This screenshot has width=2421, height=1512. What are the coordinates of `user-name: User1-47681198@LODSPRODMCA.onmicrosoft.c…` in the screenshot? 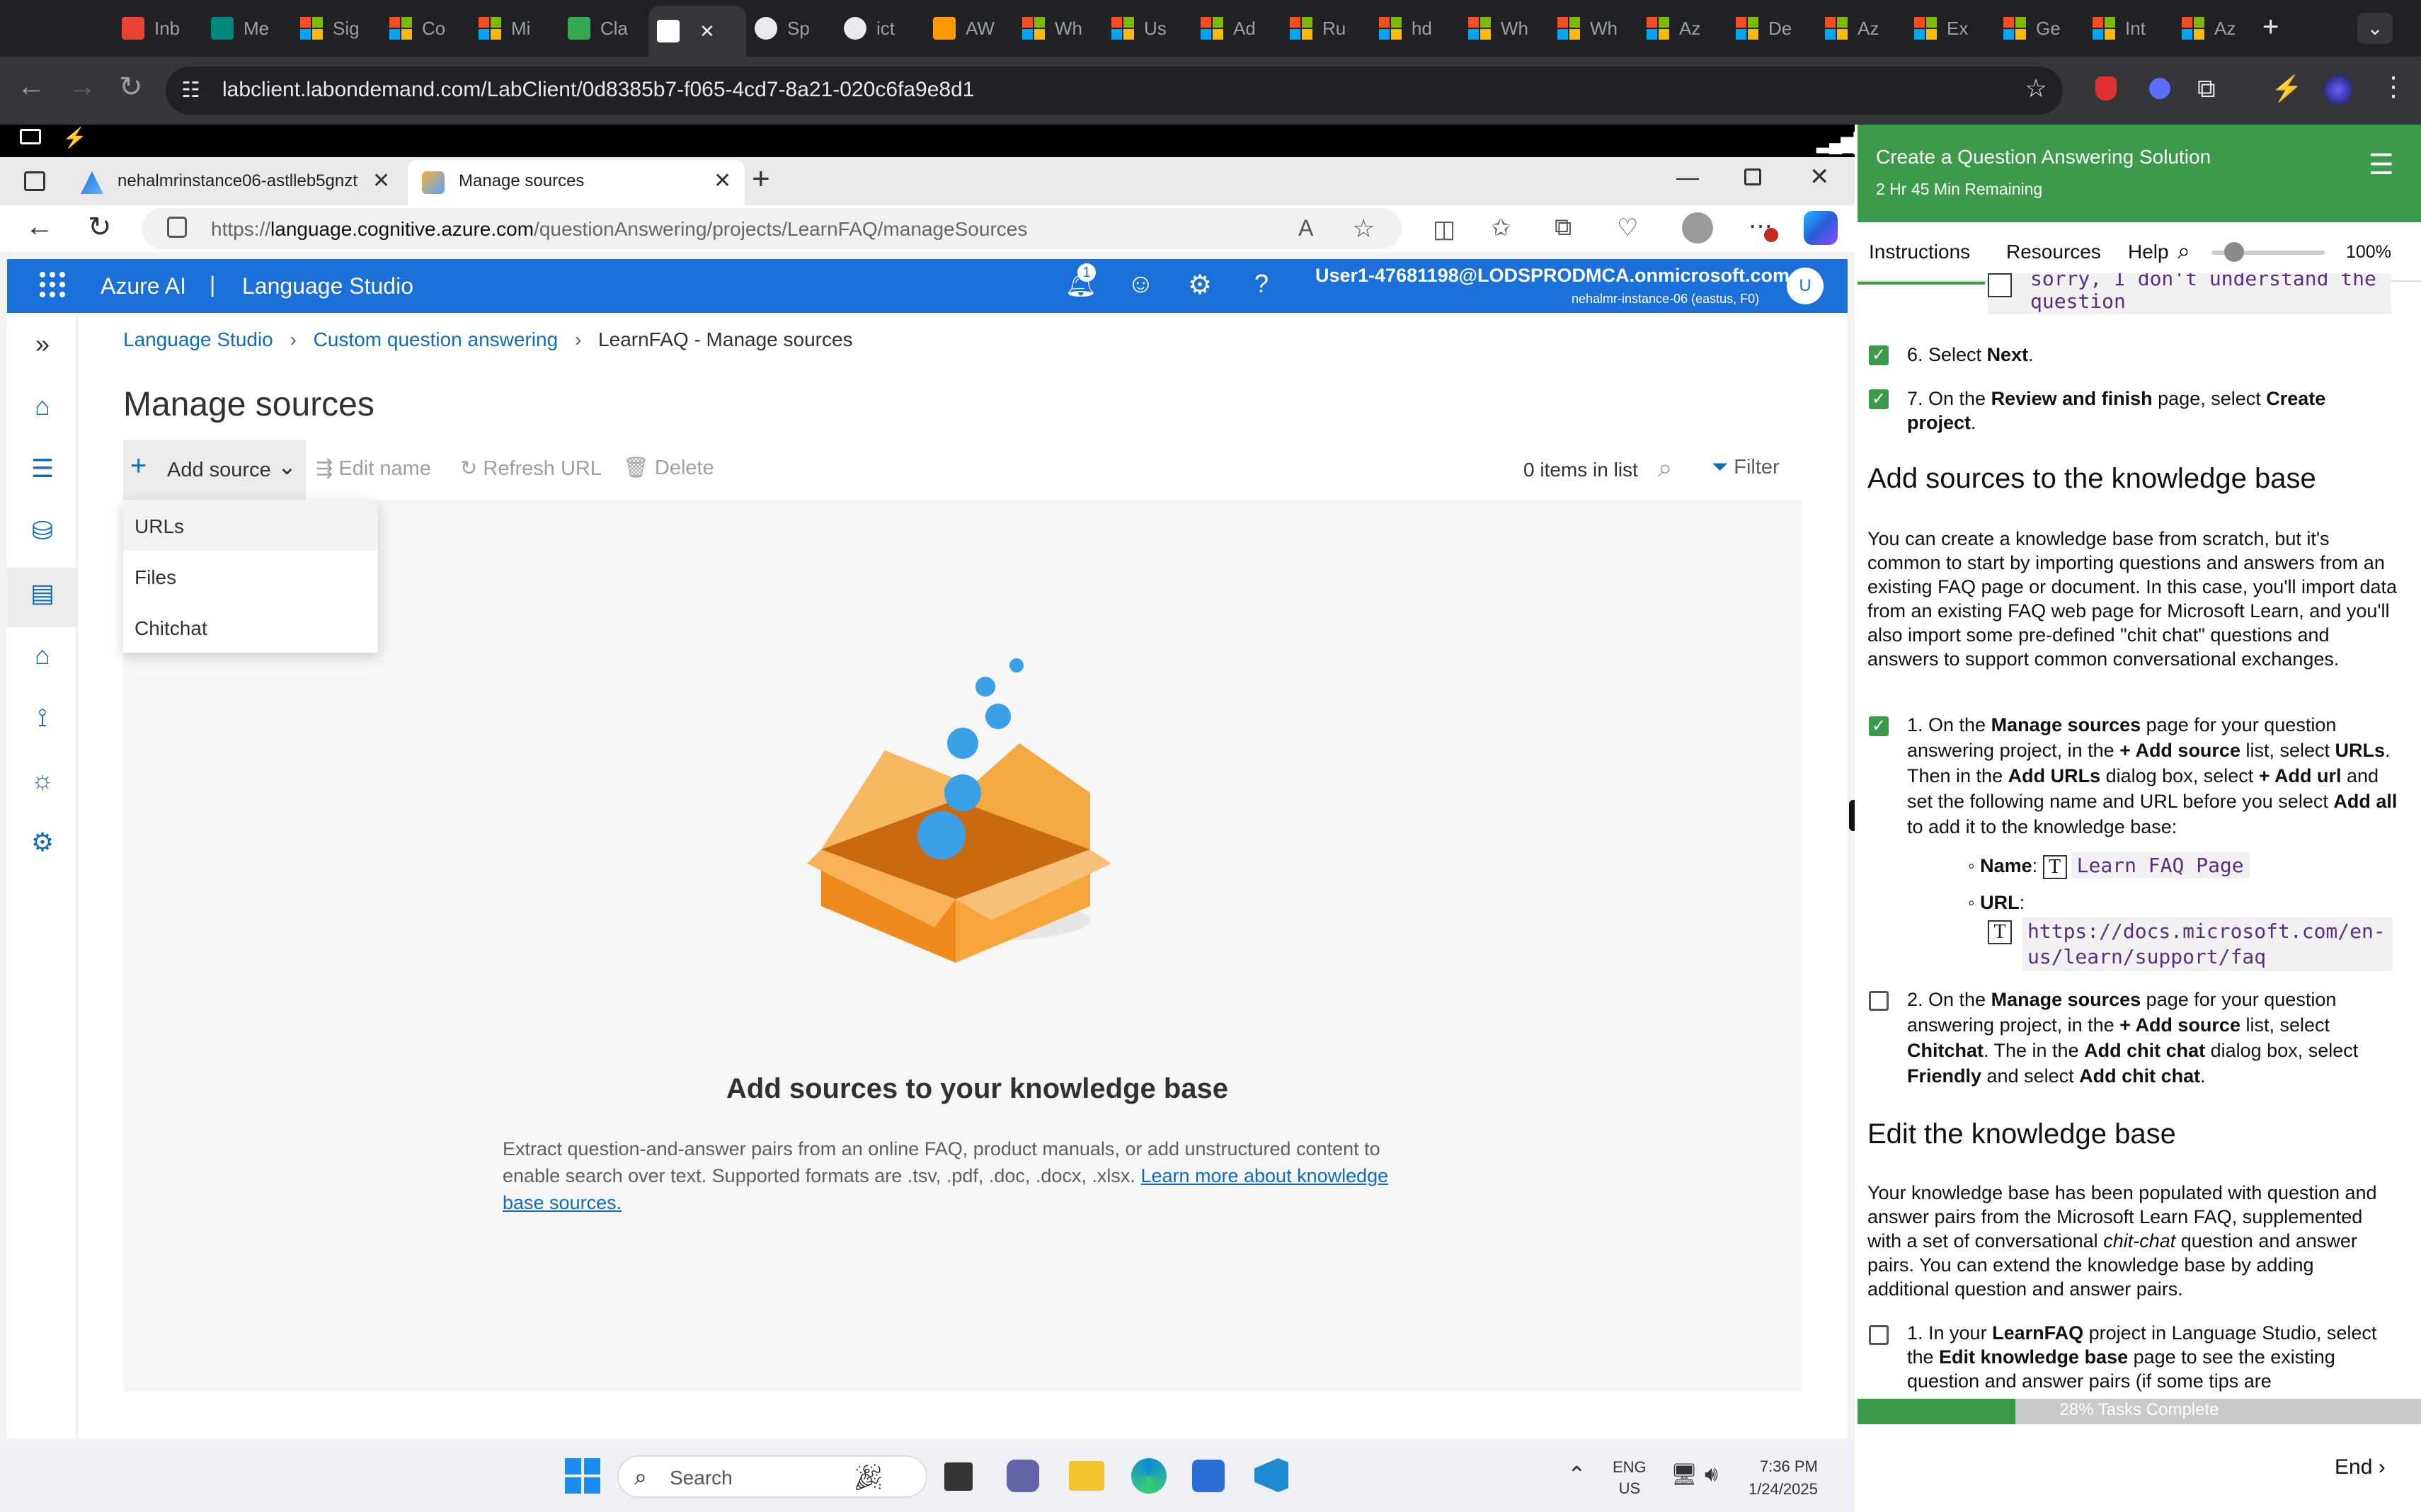 It's located at (1552, 276).